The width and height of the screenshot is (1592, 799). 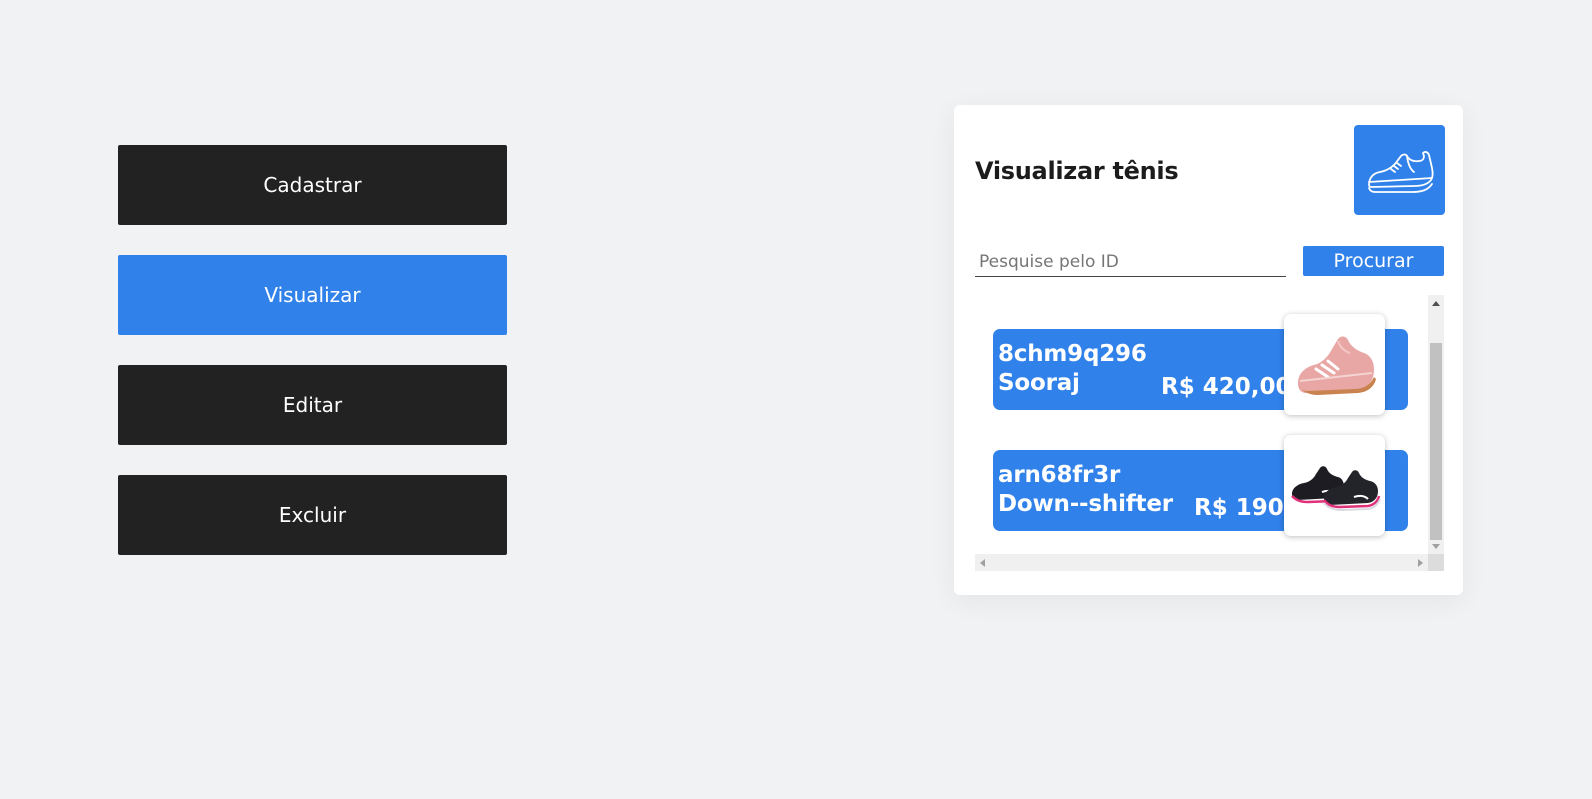 I want to click on scroll-left-arrow-icon, so click(x=982, y=563).